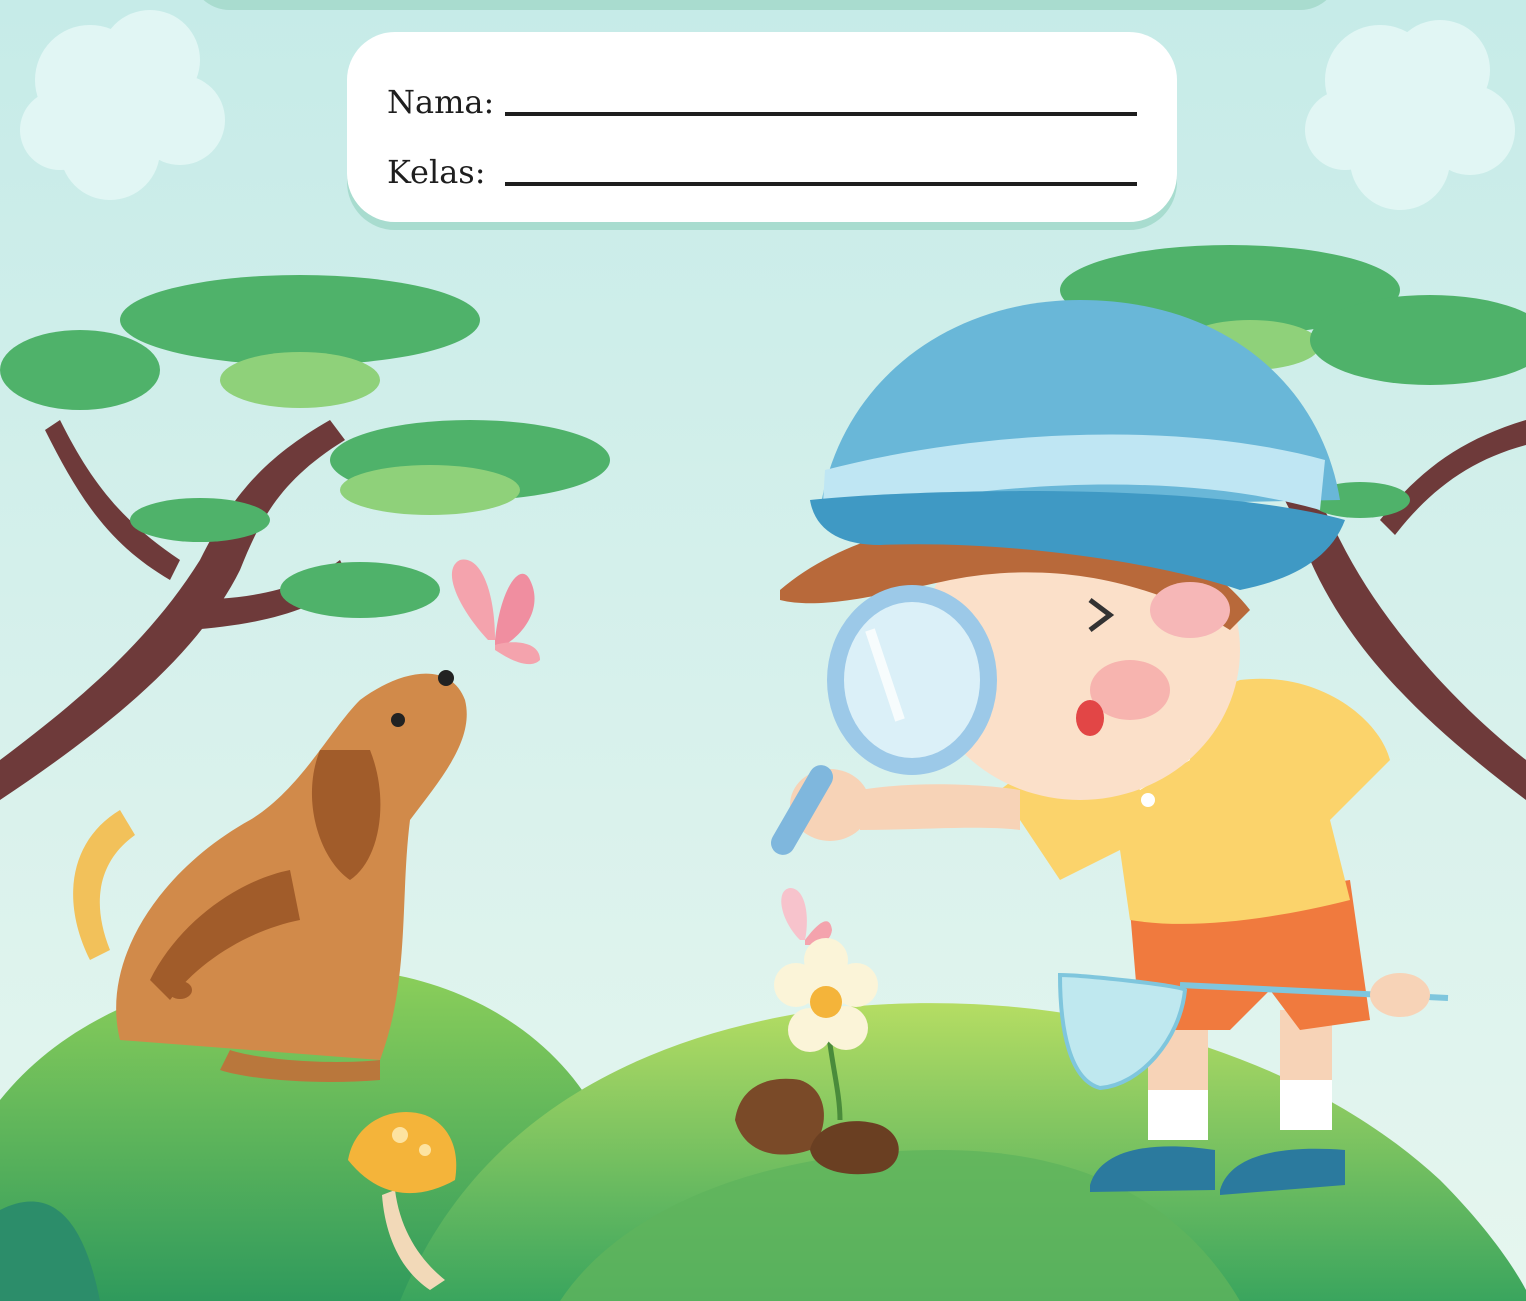  I want to click on name-class-card: Nama: Kelas:, so click(762, 127).